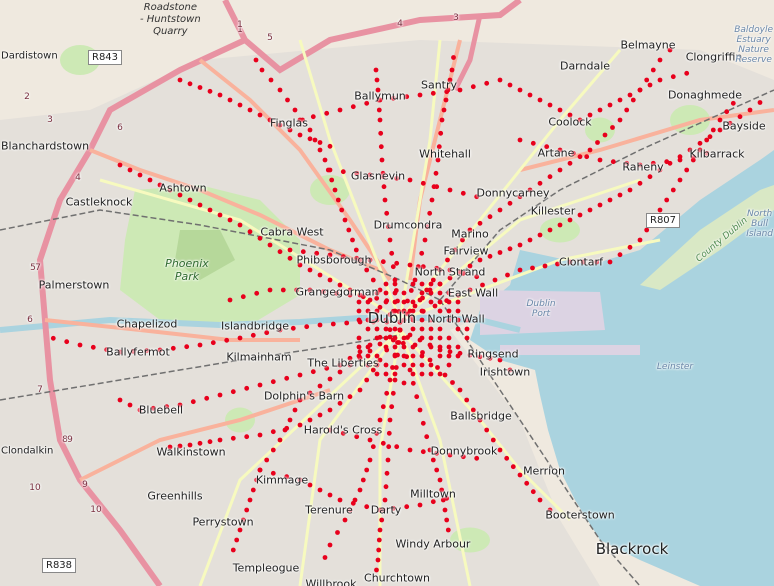 The height and width of the screenshot is (586, 774). Describe the element at coordinates (456, 319) in the screenshot. I see `place-label: North Wall` at that location.